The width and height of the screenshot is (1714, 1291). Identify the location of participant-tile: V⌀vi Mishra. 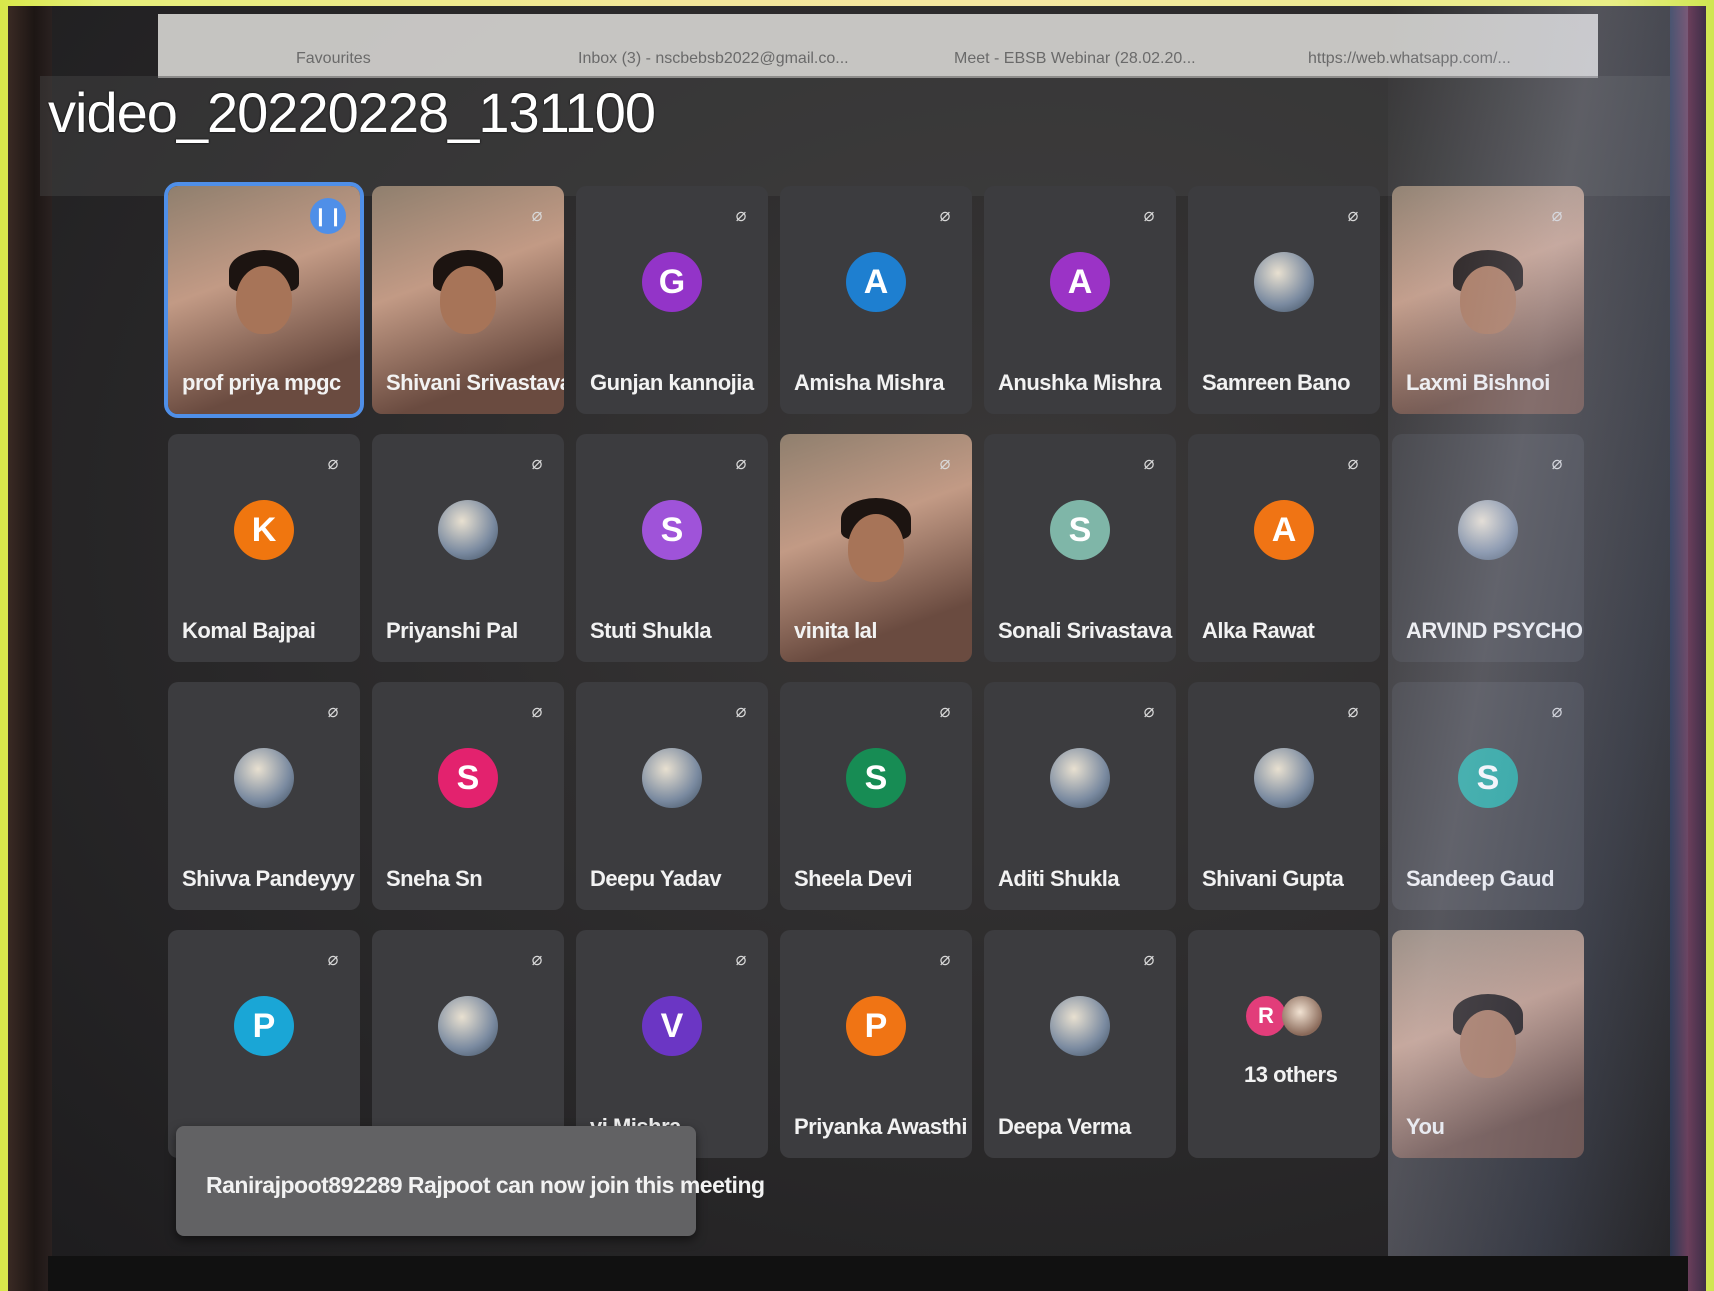
(672, 1044).